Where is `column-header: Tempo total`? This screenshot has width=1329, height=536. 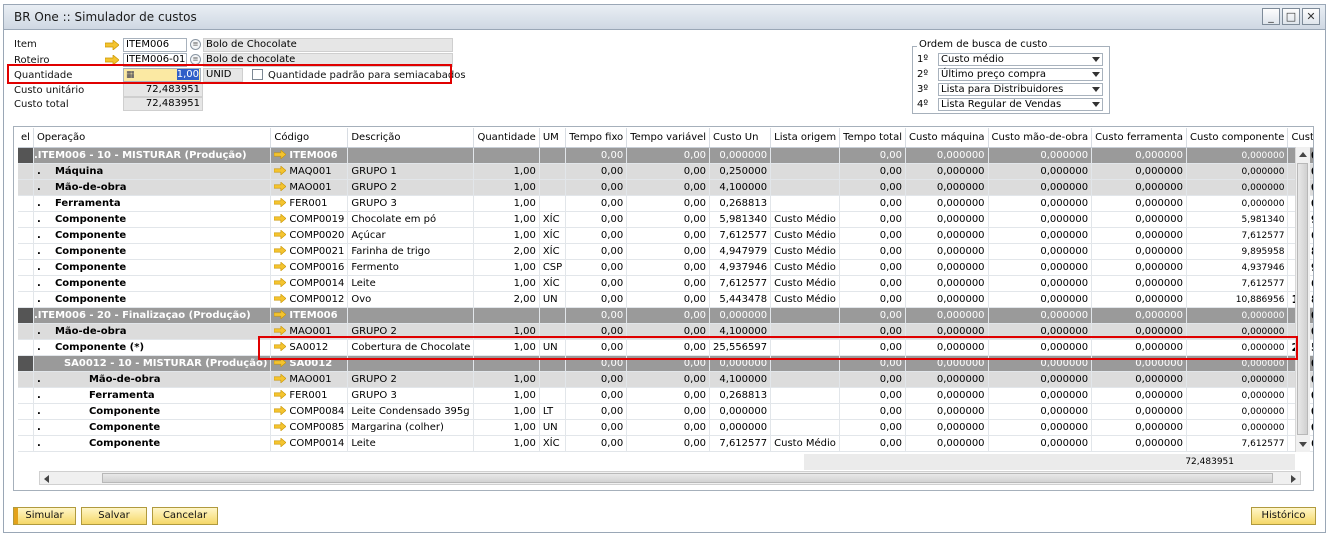
column-header: Tempo total is located at coordinates (872, 138).